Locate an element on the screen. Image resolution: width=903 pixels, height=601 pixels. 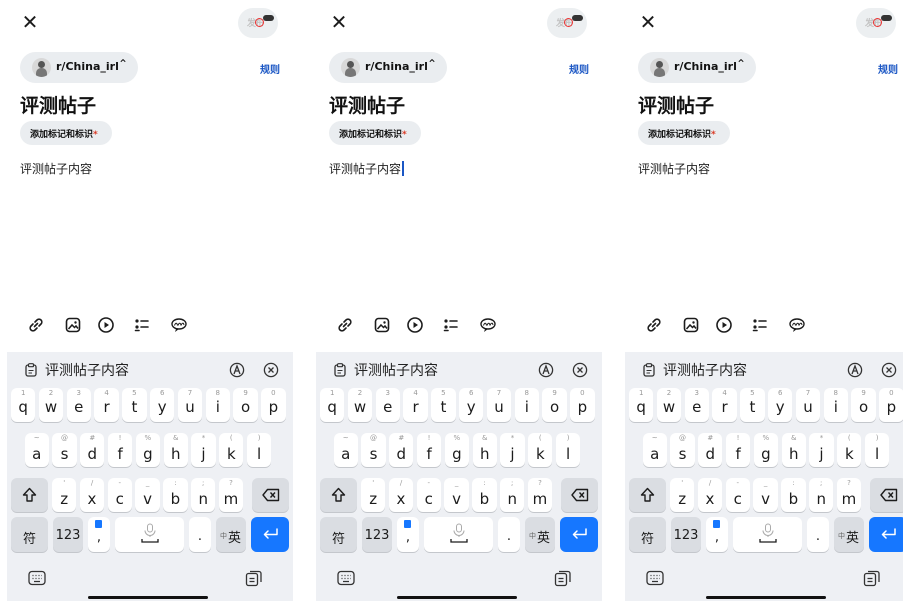
key-z: ' z is located at coordinates (64, 495).